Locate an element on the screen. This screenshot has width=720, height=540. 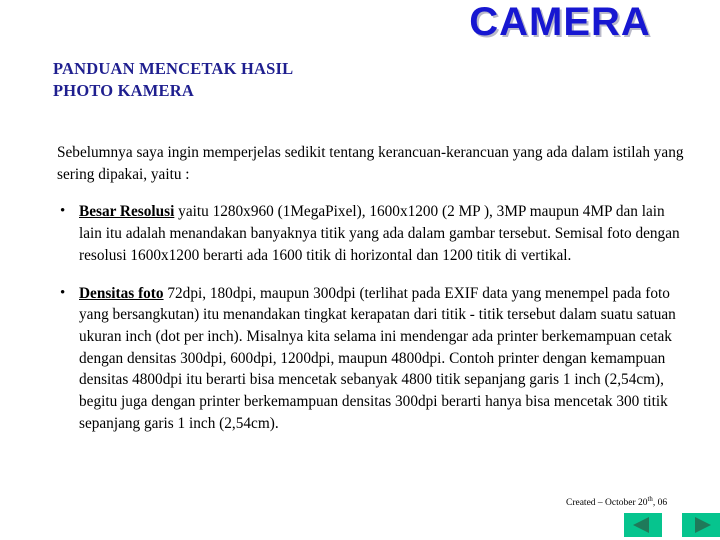
triangle-right-icon is located at coordinates (701, 525).